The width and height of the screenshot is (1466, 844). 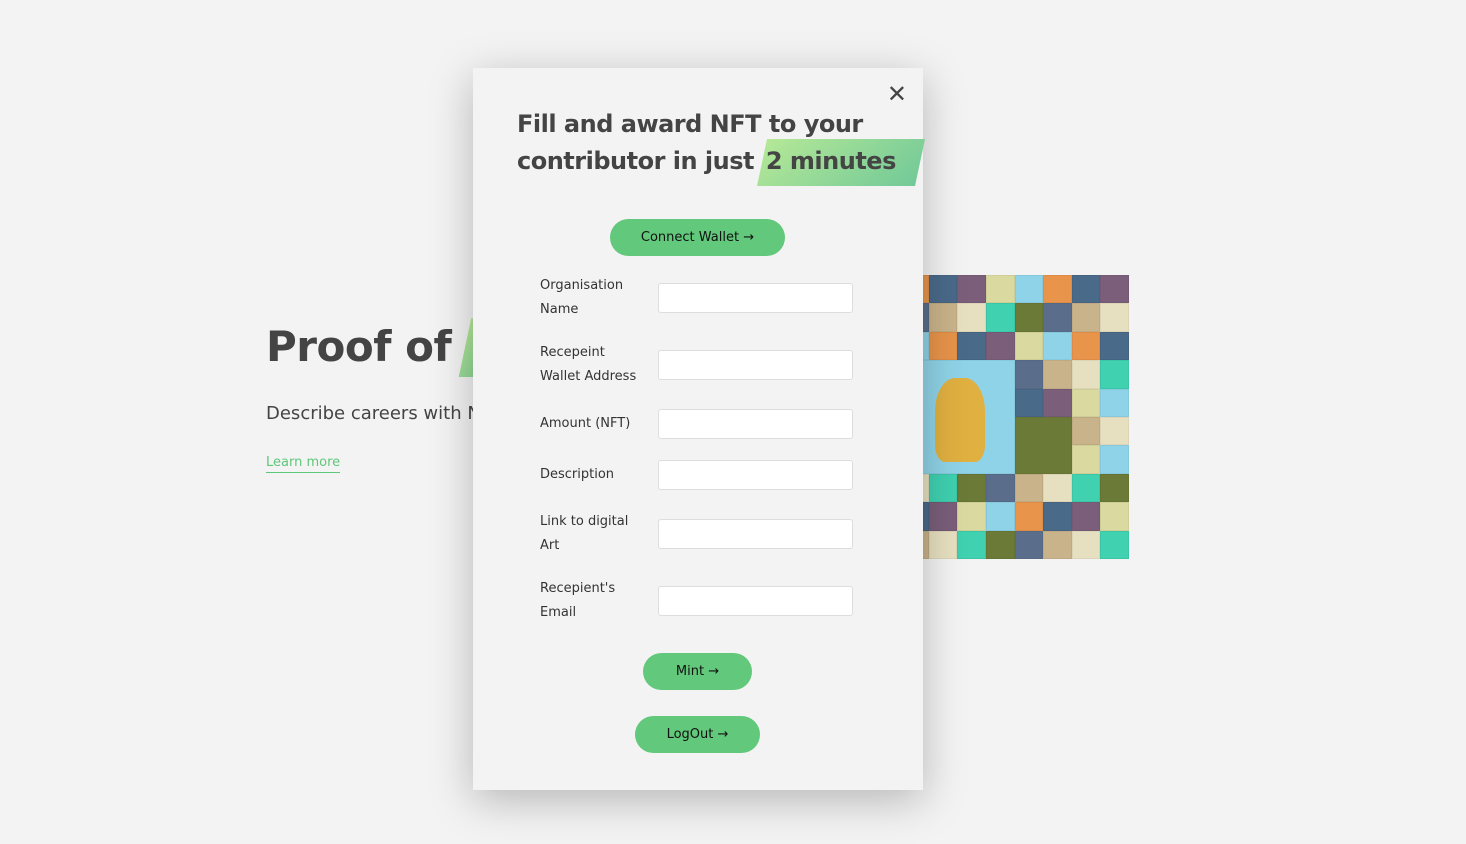 I want to click on nft-collage-image, so click(x=1014, y=417).